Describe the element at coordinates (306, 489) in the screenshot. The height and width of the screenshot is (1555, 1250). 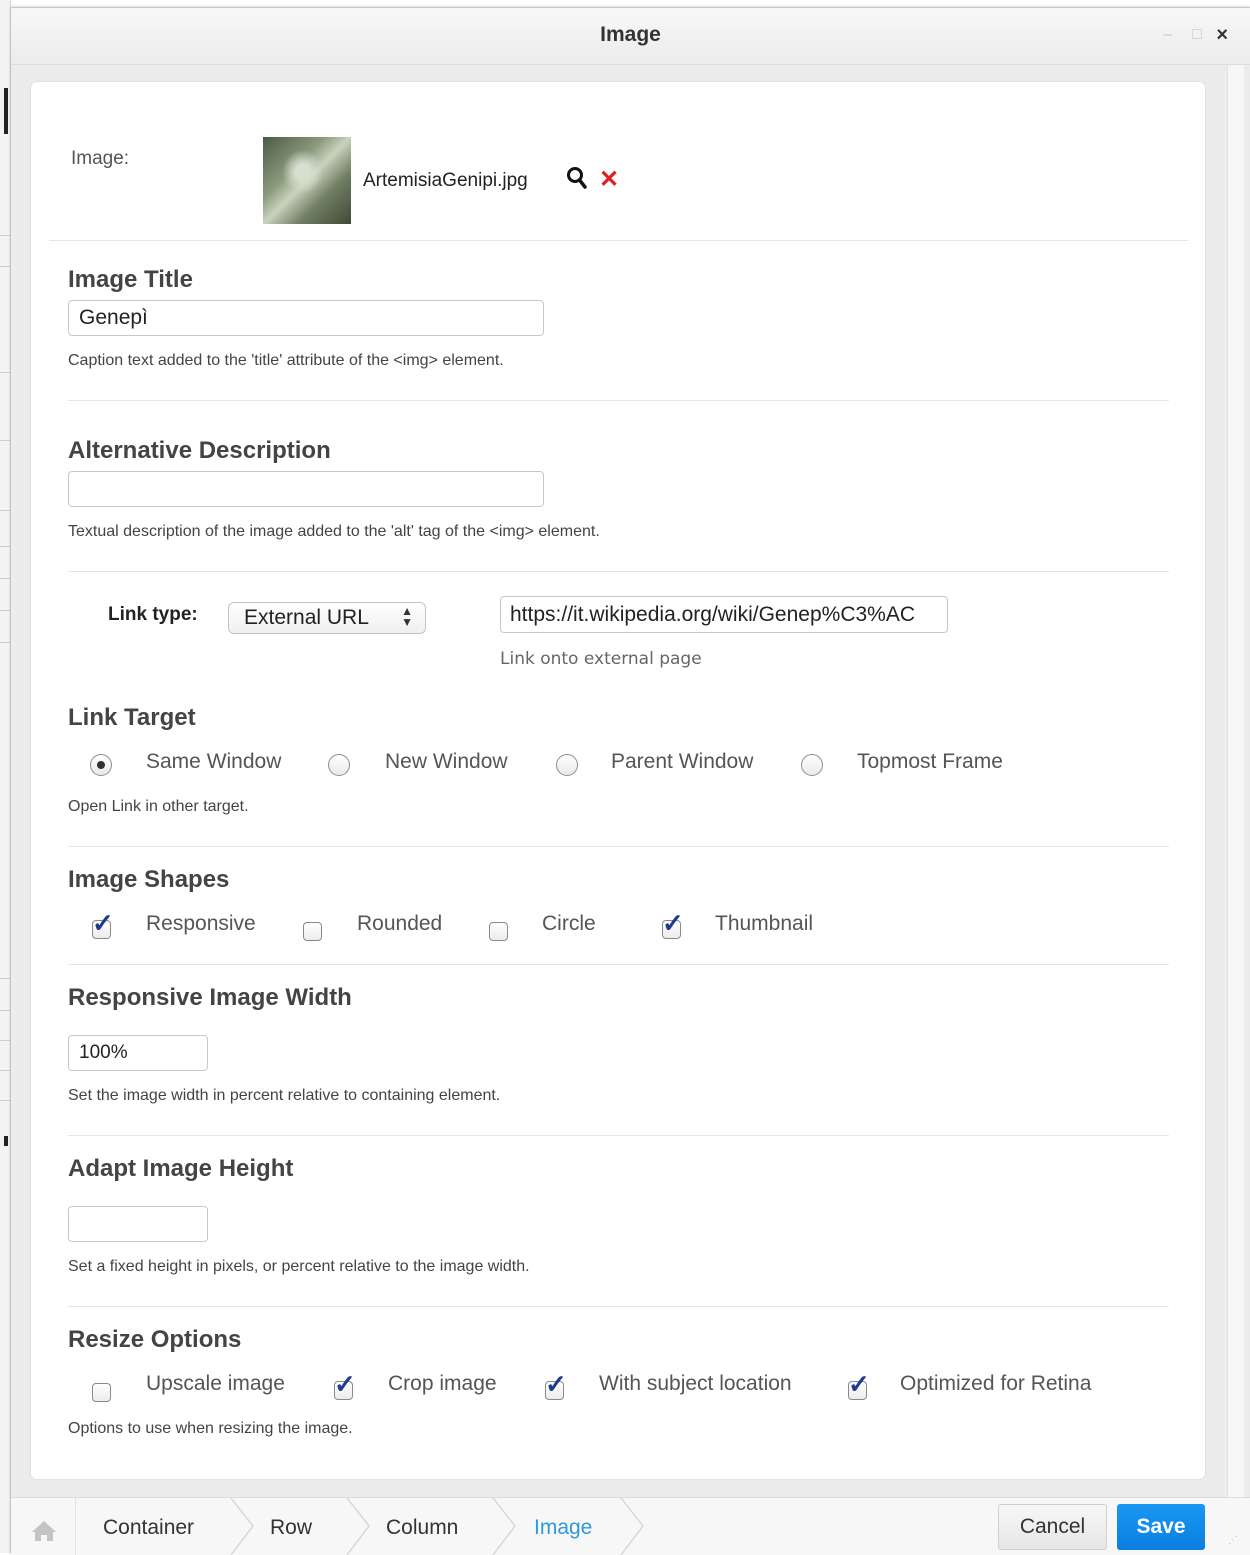
I see `alt-description-input` at that location.